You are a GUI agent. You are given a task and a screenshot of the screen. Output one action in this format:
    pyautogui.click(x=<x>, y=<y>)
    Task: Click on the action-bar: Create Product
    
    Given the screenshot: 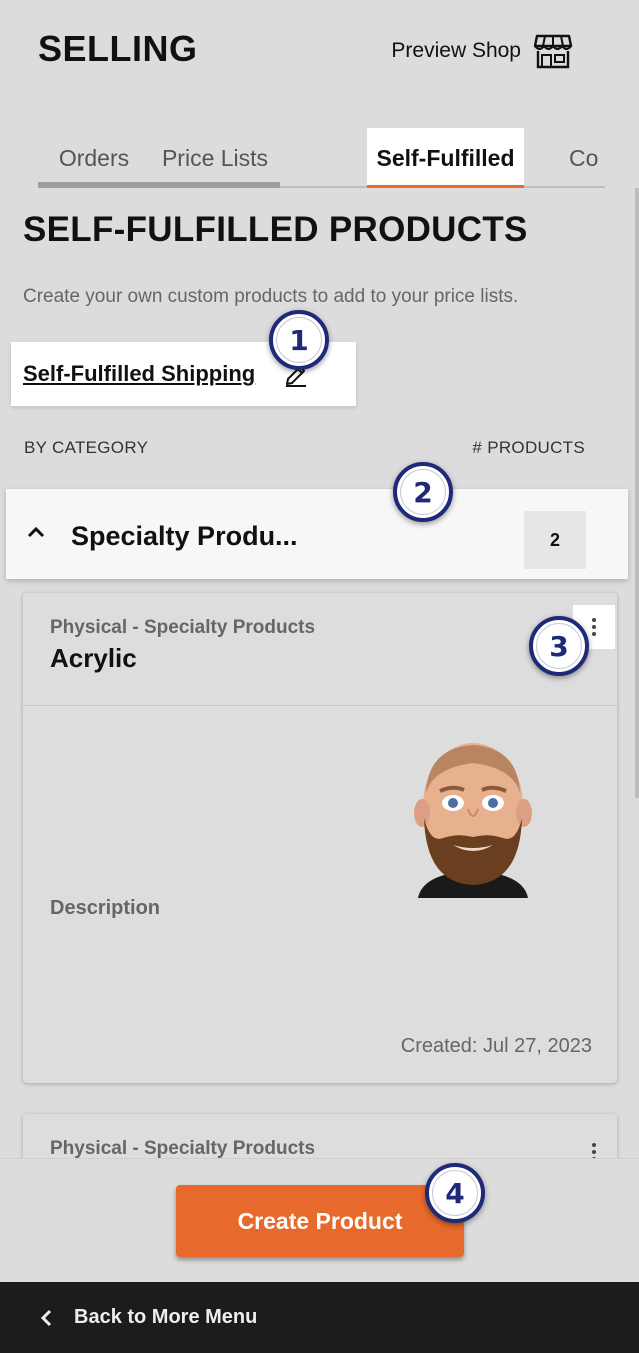 What is the action you would take?
    pyautogui.click(x=319, y=1220)
    